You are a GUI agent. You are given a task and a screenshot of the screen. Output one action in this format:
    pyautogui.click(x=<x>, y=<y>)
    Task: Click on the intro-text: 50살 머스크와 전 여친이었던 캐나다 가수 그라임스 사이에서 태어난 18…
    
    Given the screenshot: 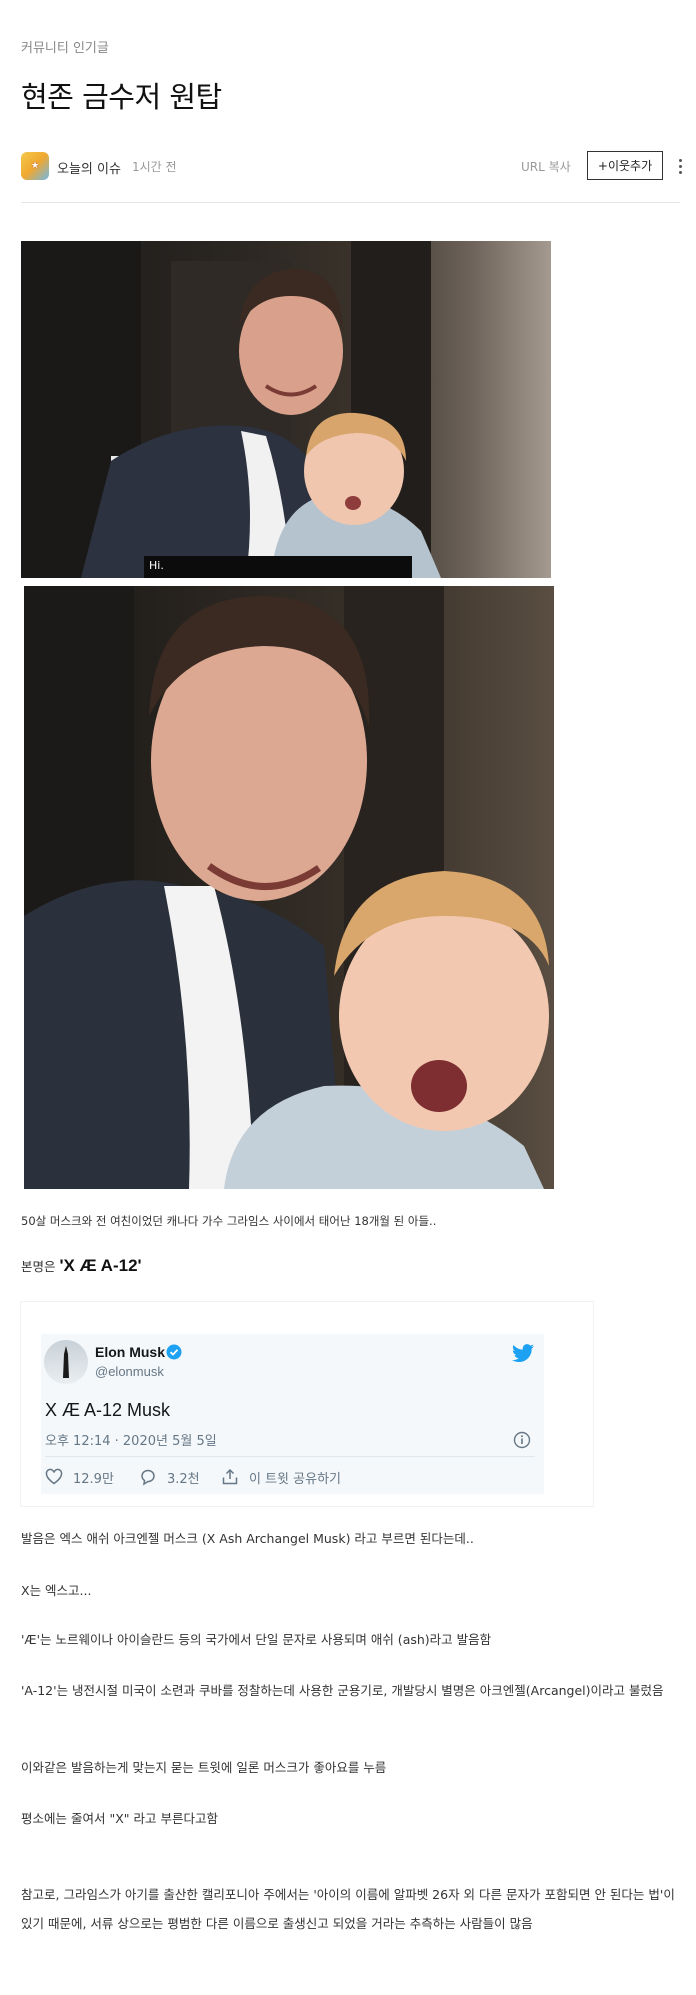 What is the action you would take?
    pyautogui.click(x=229, y=1221)
    